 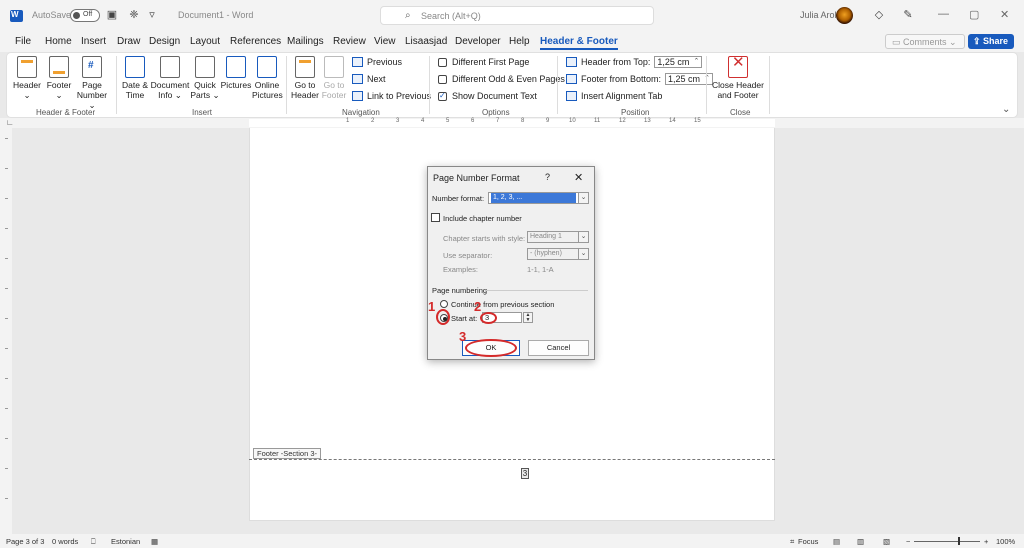 I want to click on word-app-icon, so click(x=16, y=16).